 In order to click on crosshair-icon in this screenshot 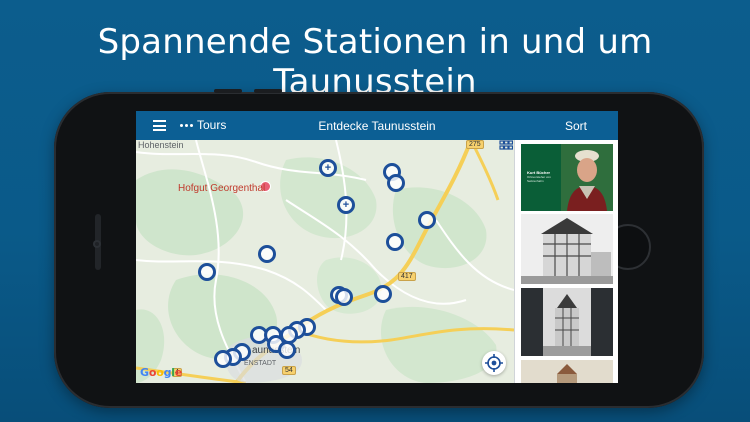, I will do `click(494, 363)`.